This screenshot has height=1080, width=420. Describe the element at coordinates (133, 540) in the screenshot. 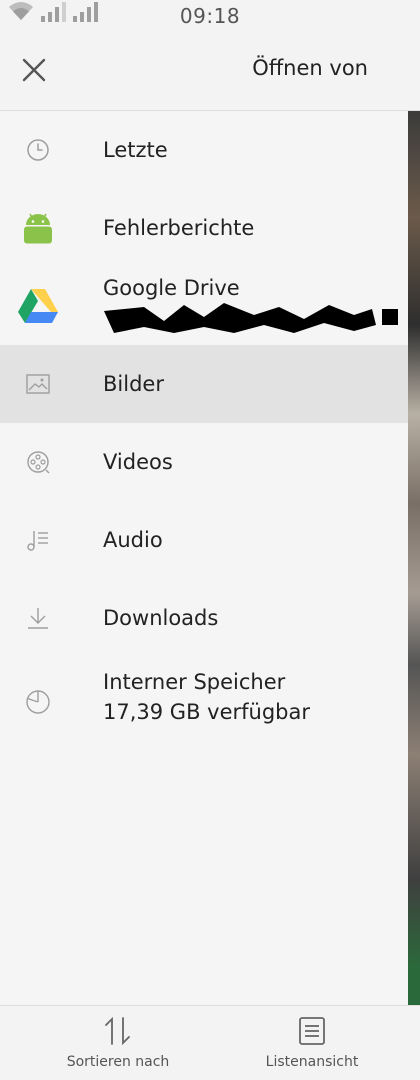

I see `drawer-item-label: Audio` at that location.